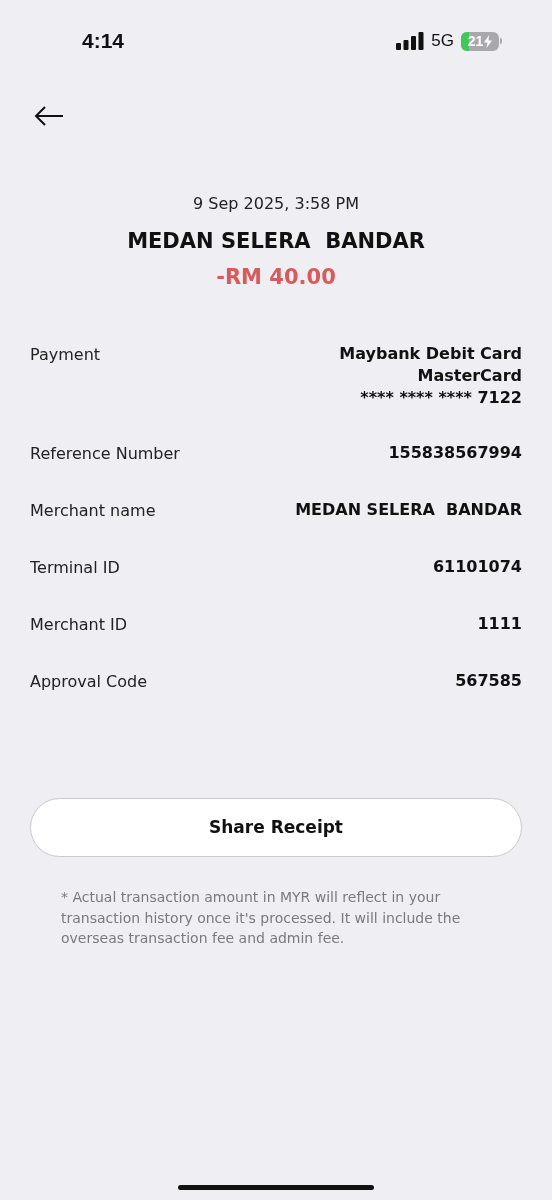  I want to click on share-receipt-button: Share Receipt, so click(276, 827).